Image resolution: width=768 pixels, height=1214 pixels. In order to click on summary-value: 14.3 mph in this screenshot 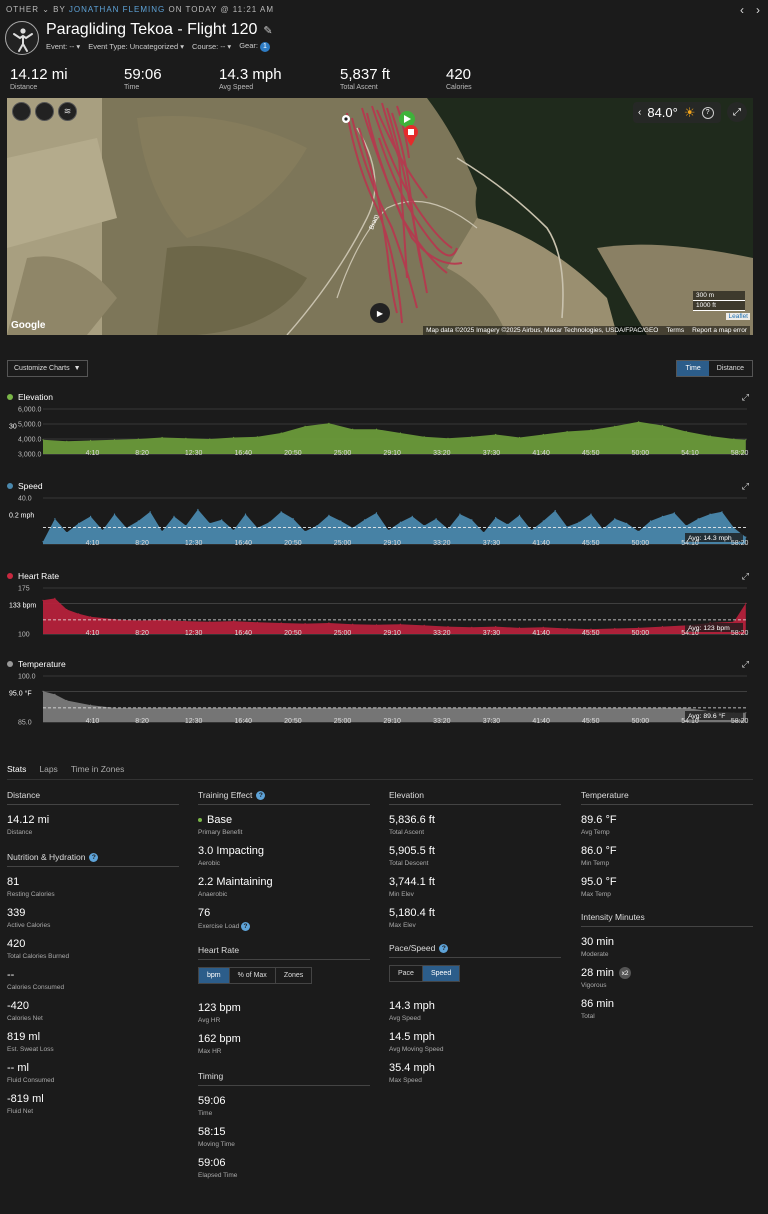, I will do `click(250, 74)`.